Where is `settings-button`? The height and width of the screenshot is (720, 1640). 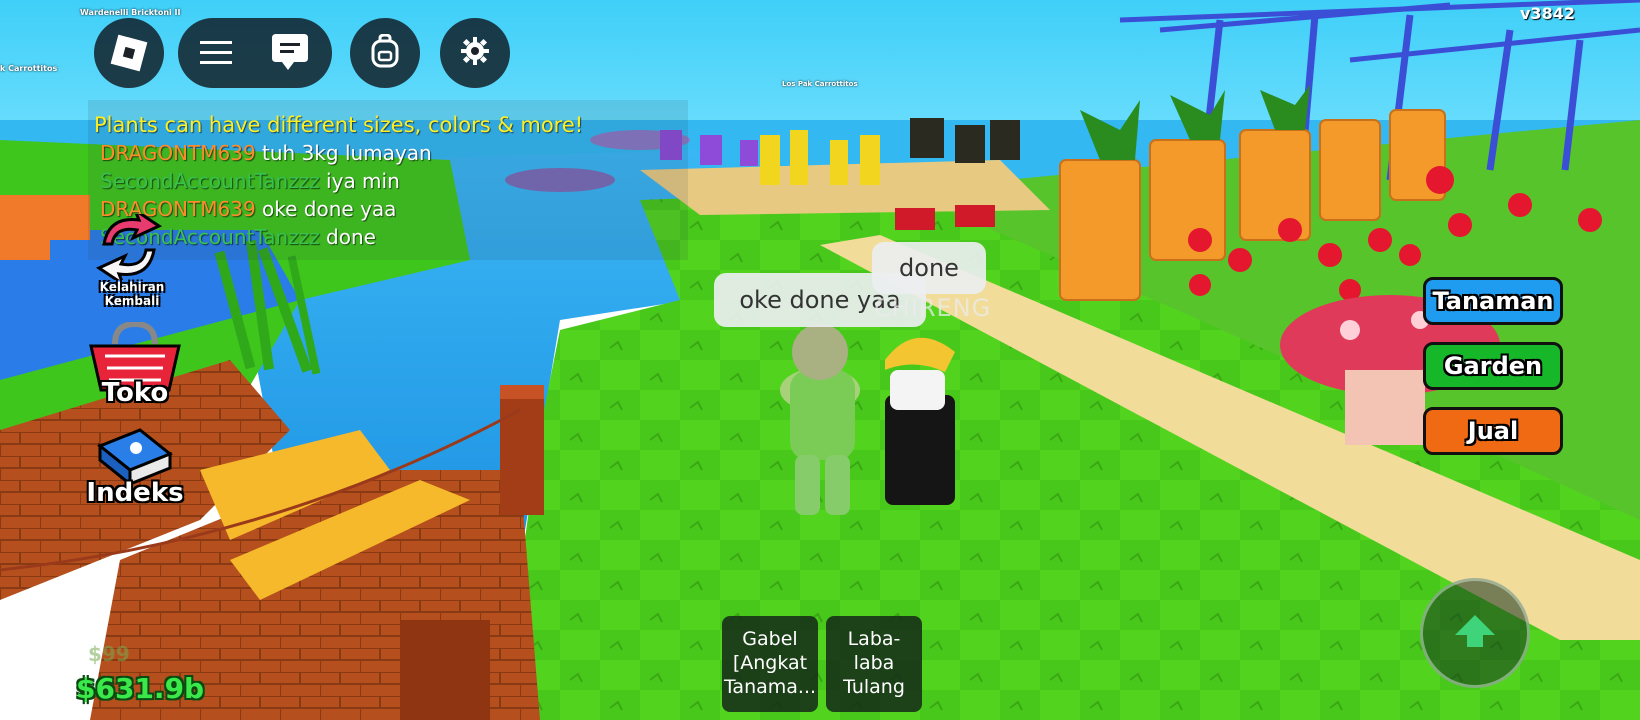
settings-button is located at coordinates (475, 53).